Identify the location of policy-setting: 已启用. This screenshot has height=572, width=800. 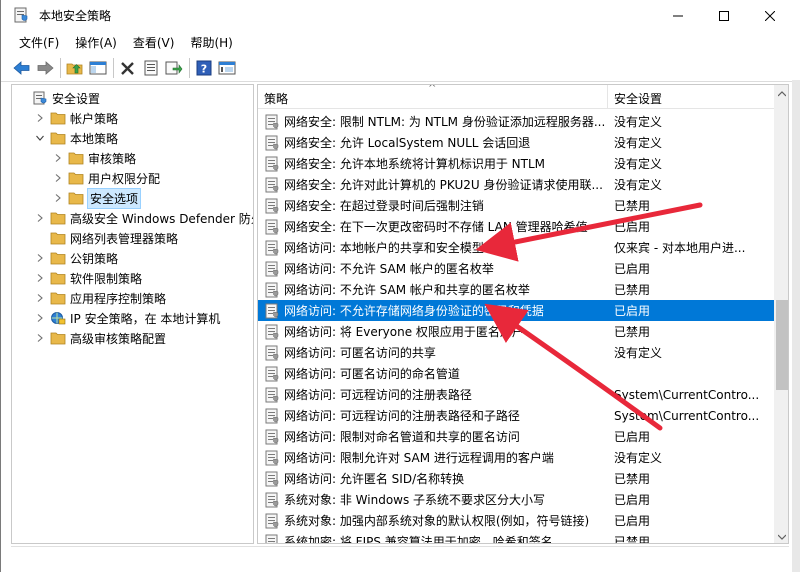
(632, 311).